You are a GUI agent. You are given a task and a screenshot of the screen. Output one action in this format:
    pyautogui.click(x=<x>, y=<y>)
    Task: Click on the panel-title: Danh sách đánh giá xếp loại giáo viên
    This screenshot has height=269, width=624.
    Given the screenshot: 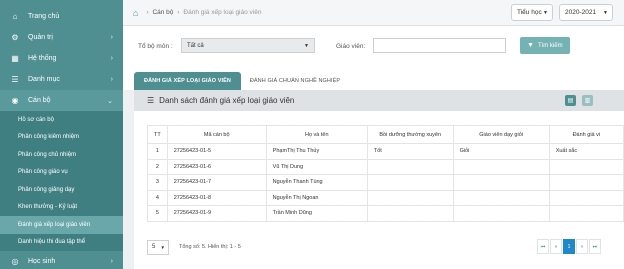 What is the action you would take?
    pyautogui.click(x=227, y=100)
    